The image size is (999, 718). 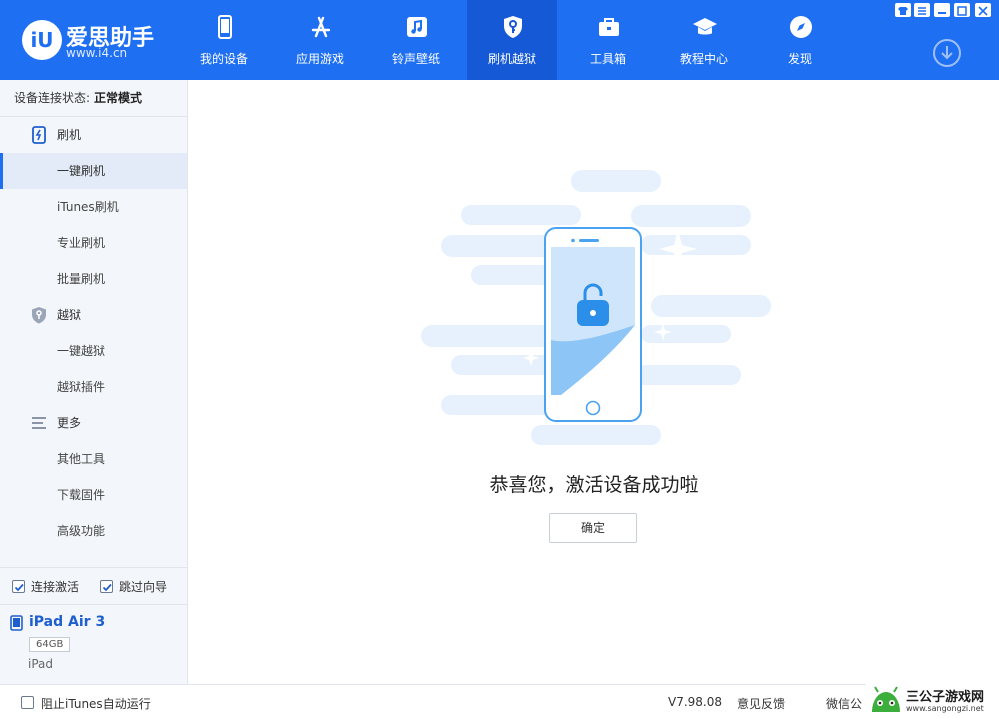 I want to click on connection-status: 设备连接状态: 正常模式, so click(x=93, y=98).